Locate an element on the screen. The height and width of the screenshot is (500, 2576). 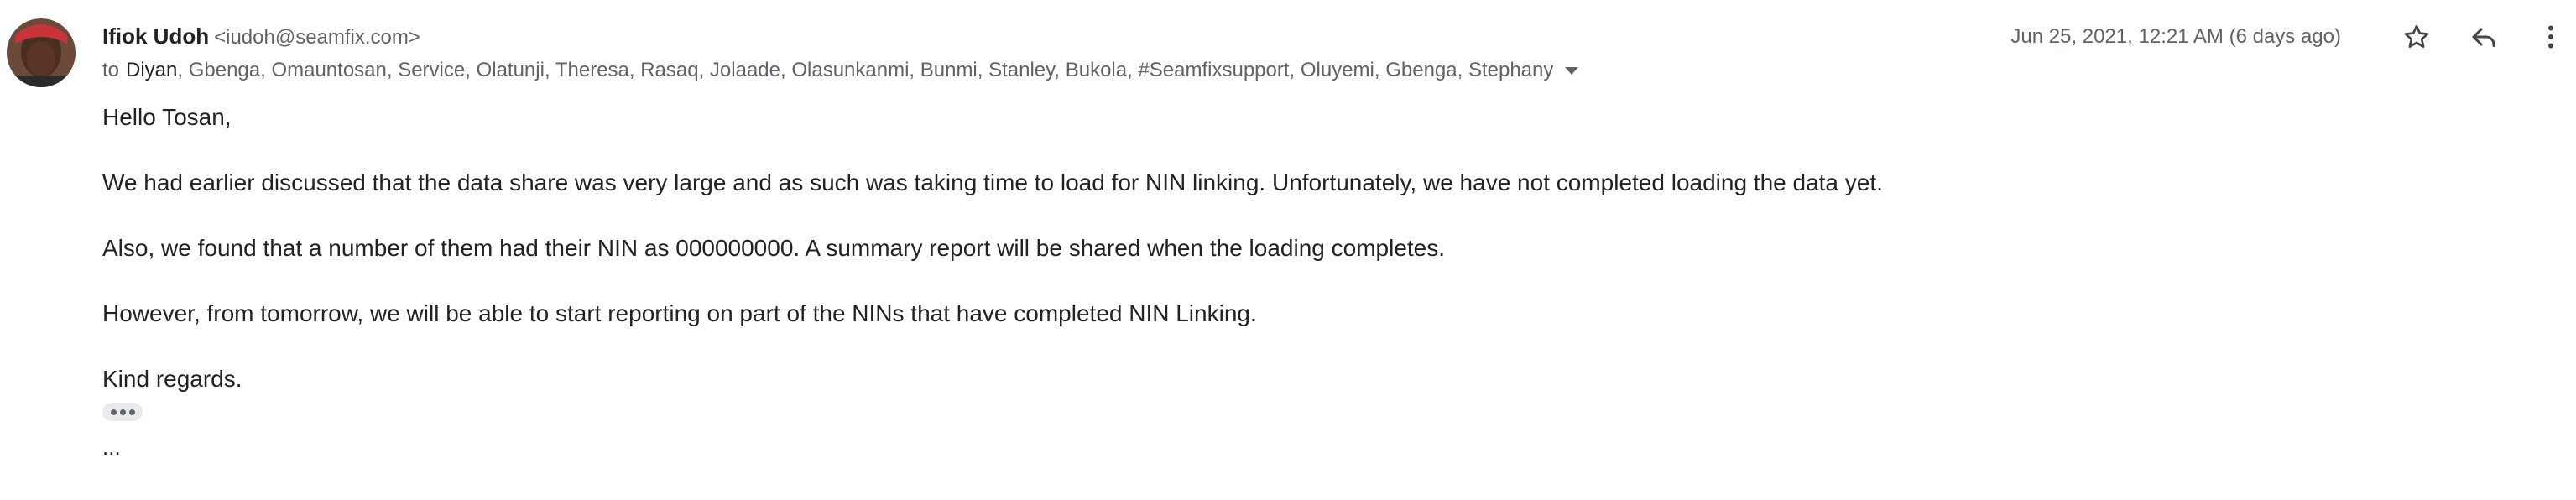
more-vert-icon is located at coordinates (2550, 37).